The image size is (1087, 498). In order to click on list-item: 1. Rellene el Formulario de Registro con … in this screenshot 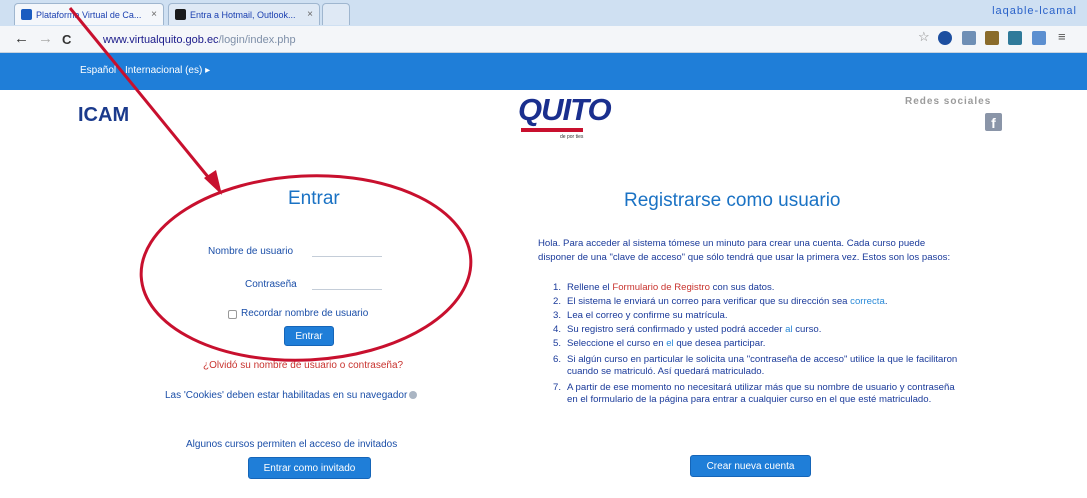, I will do `click(664, 287)`.